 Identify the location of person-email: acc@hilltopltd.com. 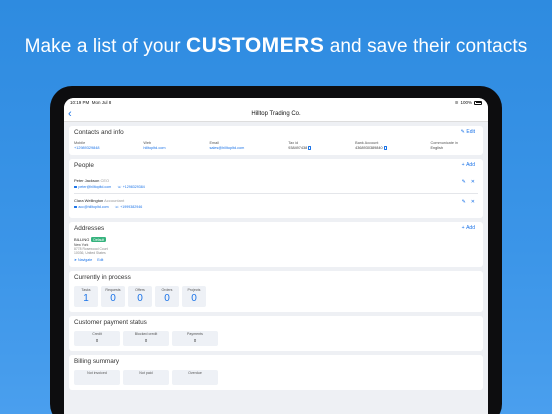
(91, 207).